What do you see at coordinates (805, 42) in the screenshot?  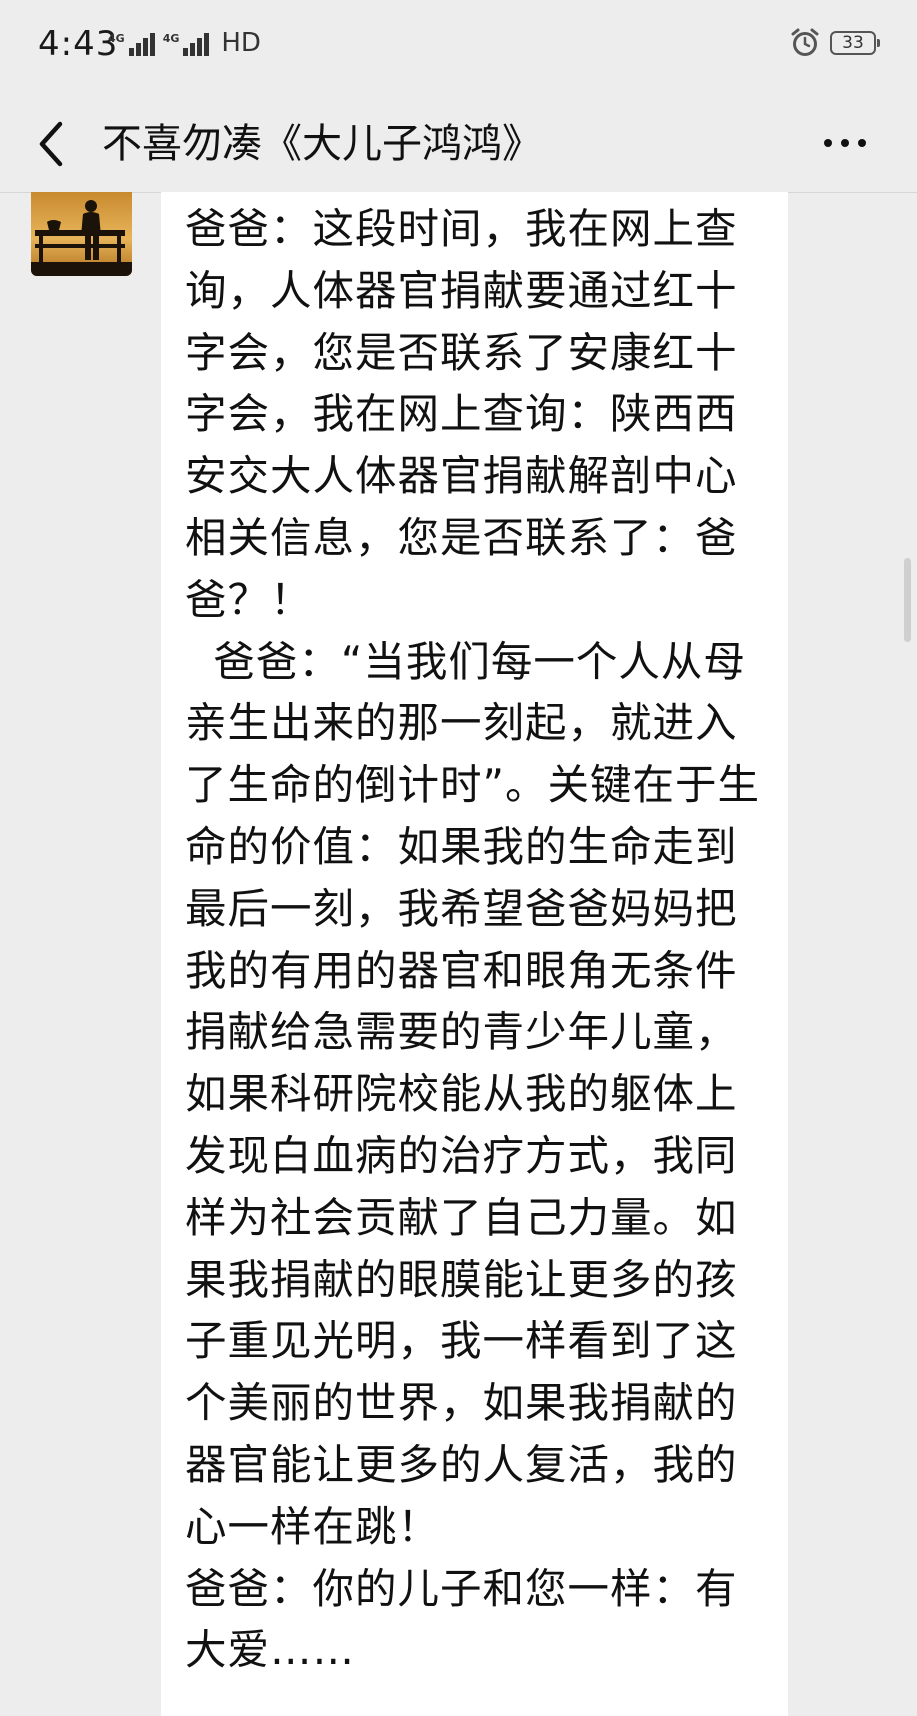 I see `alarm-clock-icon` at bounding box center [805, 42].